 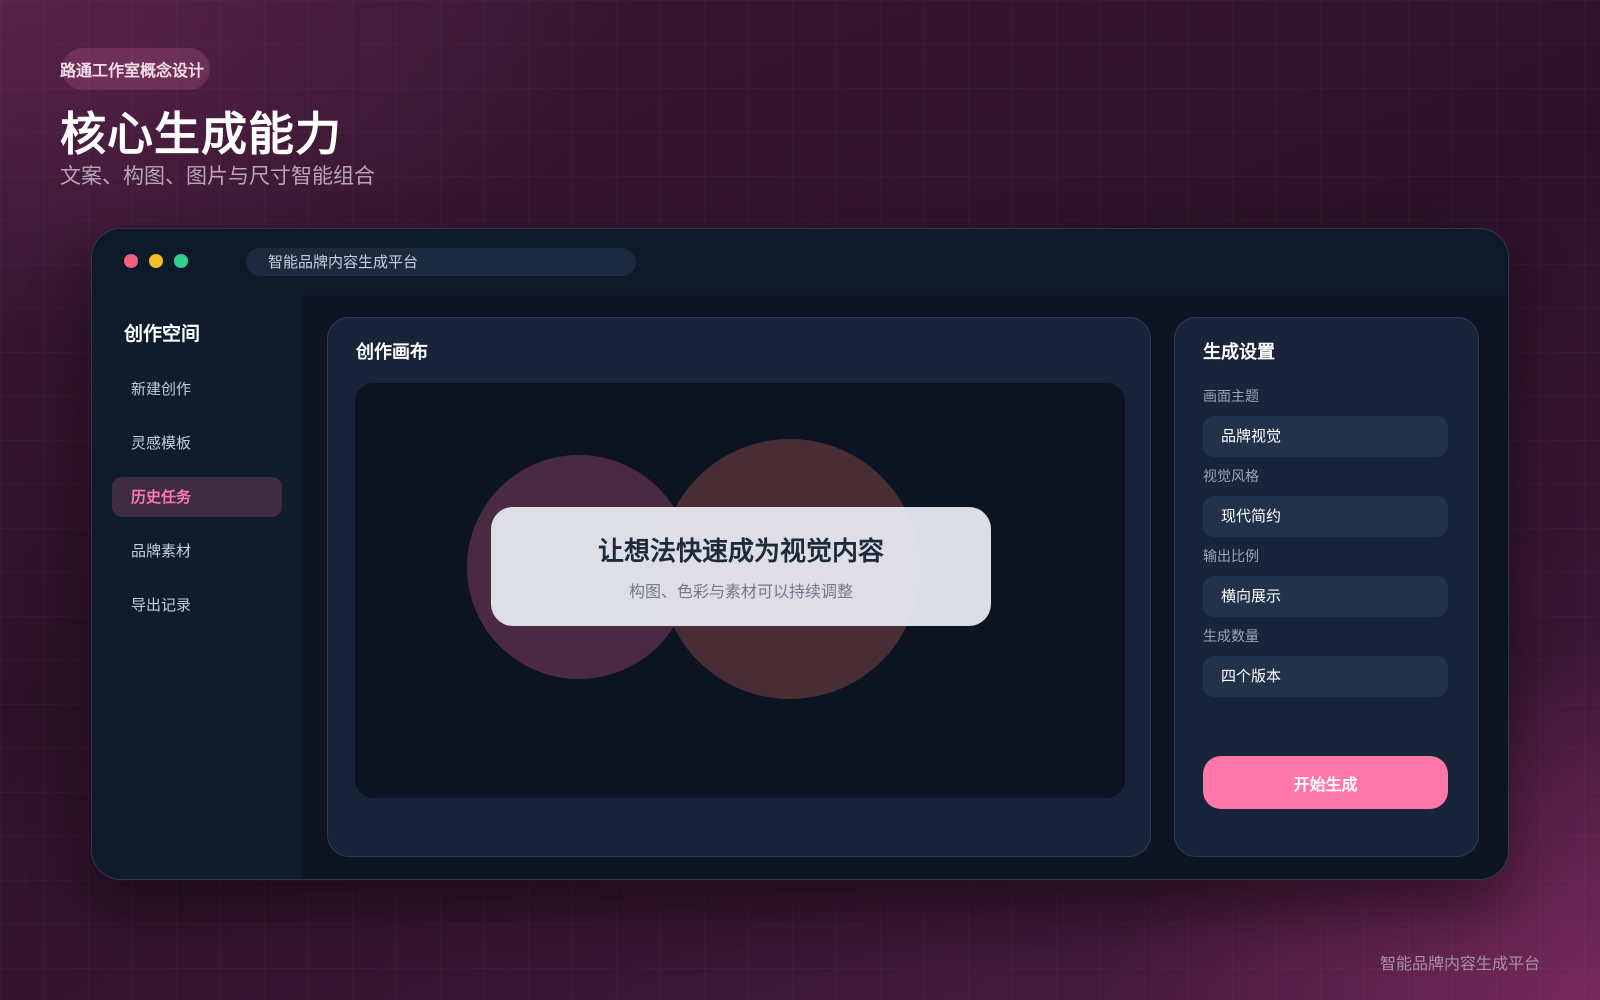 I want to click on style-select: 现代简约, so click(x=1325, y=516).